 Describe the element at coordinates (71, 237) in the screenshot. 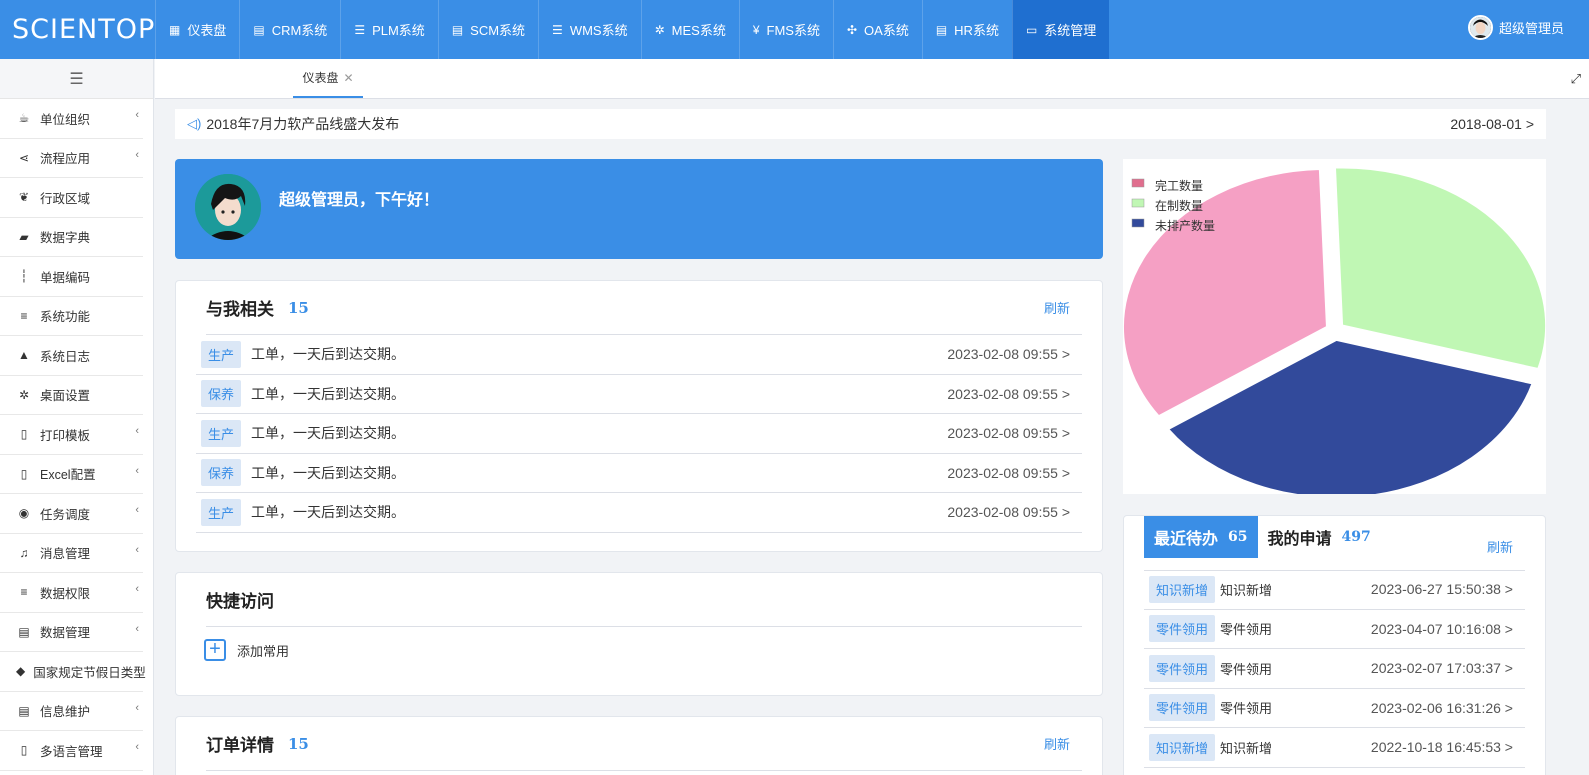

I see `sidebar-item: ▰ 数据字典` at that location.